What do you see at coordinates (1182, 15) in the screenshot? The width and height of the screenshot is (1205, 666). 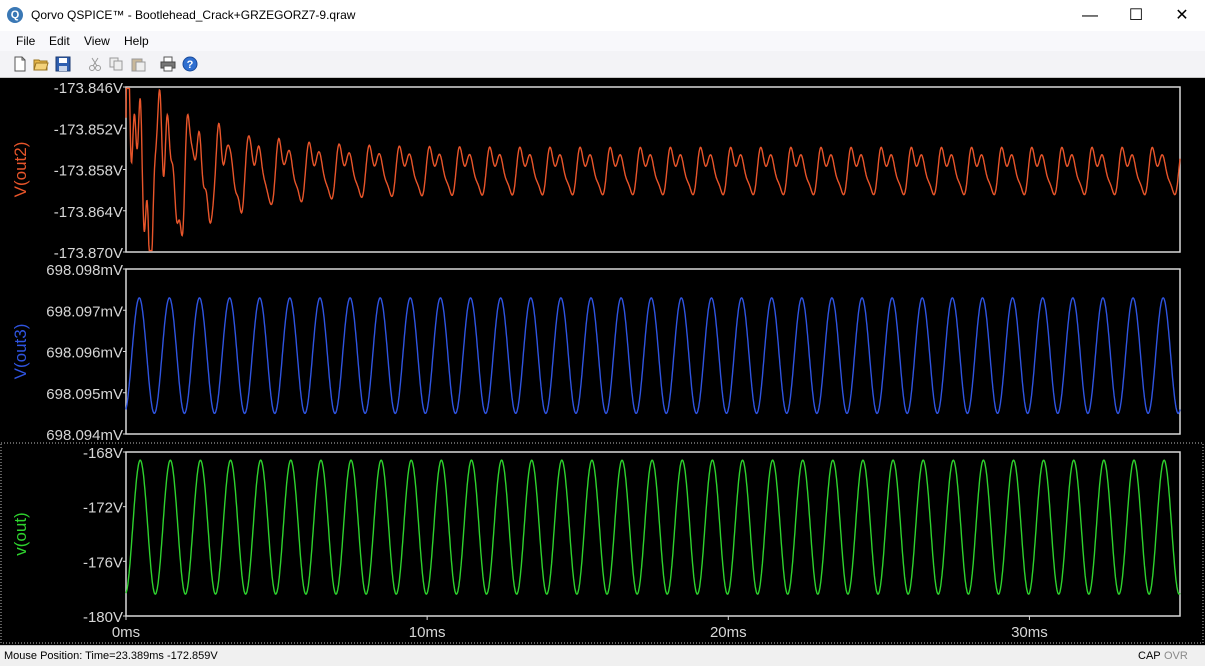 I see `close-button: ✕` at bounding box center [1182, 15].